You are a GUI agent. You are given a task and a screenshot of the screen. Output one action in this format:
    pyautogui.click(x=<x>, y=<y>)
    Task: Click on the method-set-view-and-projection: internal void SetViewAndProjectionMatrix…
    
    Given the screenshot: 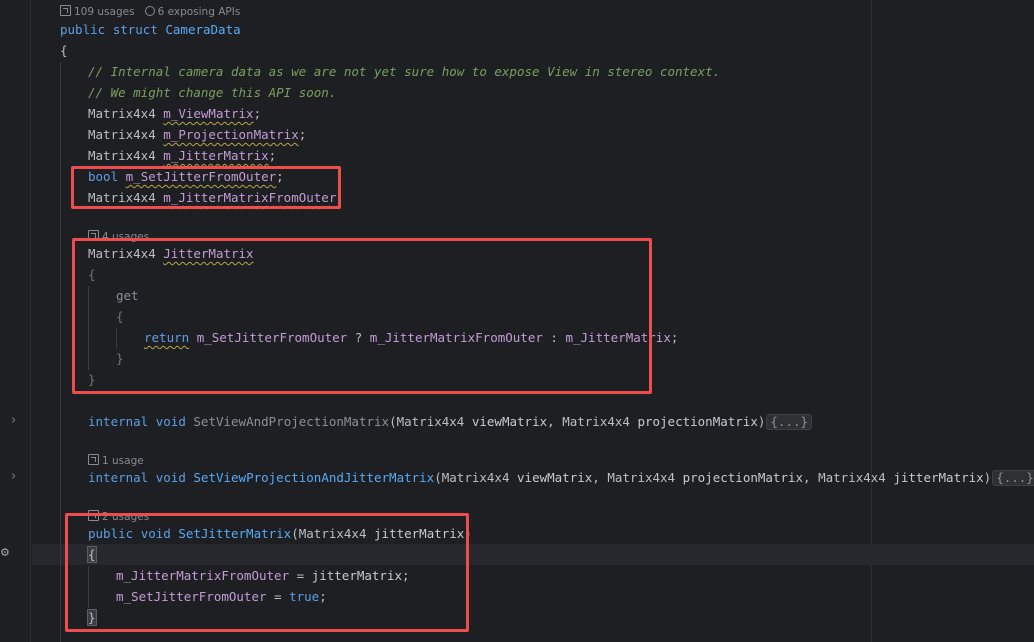 What is the action you would take?
    pyautogui.click(x=450, y=421)
    